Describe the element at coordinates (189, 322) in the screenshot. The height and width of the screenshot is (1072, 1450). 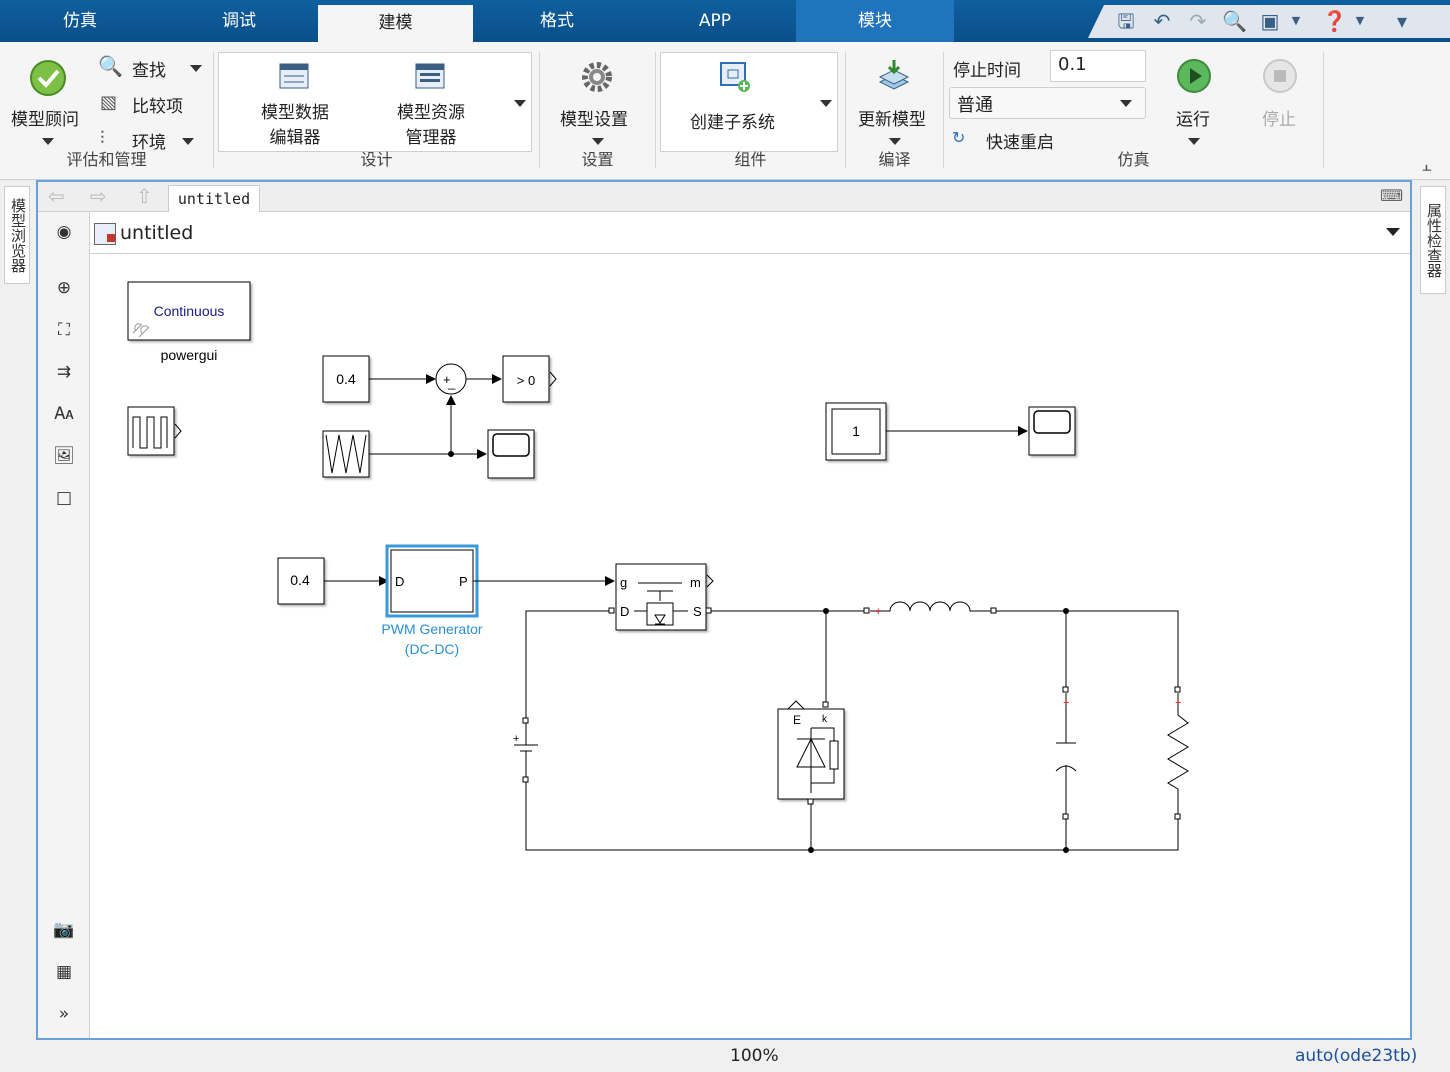
I see `powergui-block: Continuous powergui` at that location.